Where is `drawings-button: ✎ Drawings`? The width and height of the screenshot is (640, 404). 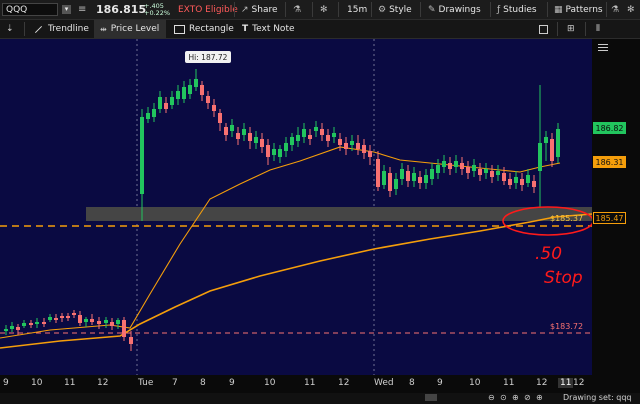 drawings-button: ✎ Drawings is located at coordinates (454, 9).